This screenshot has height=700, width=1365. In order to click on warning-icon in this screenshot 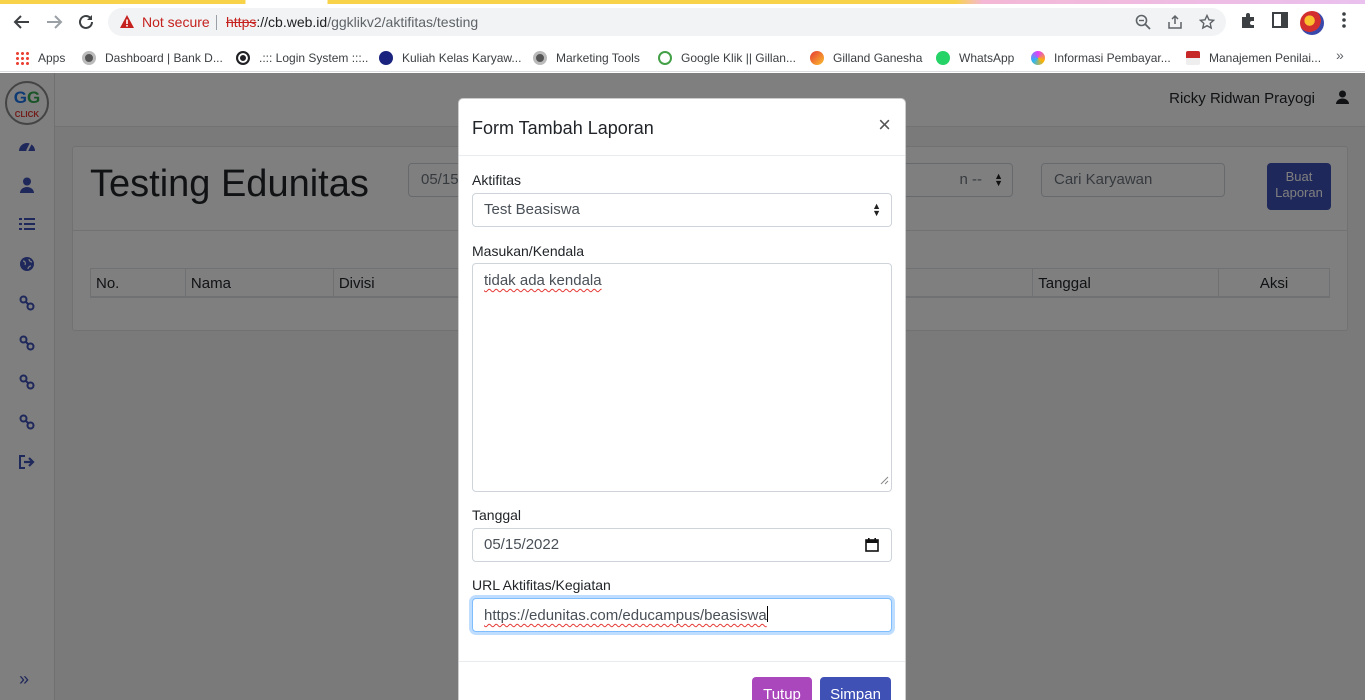, I will do `click(127, 23)`.